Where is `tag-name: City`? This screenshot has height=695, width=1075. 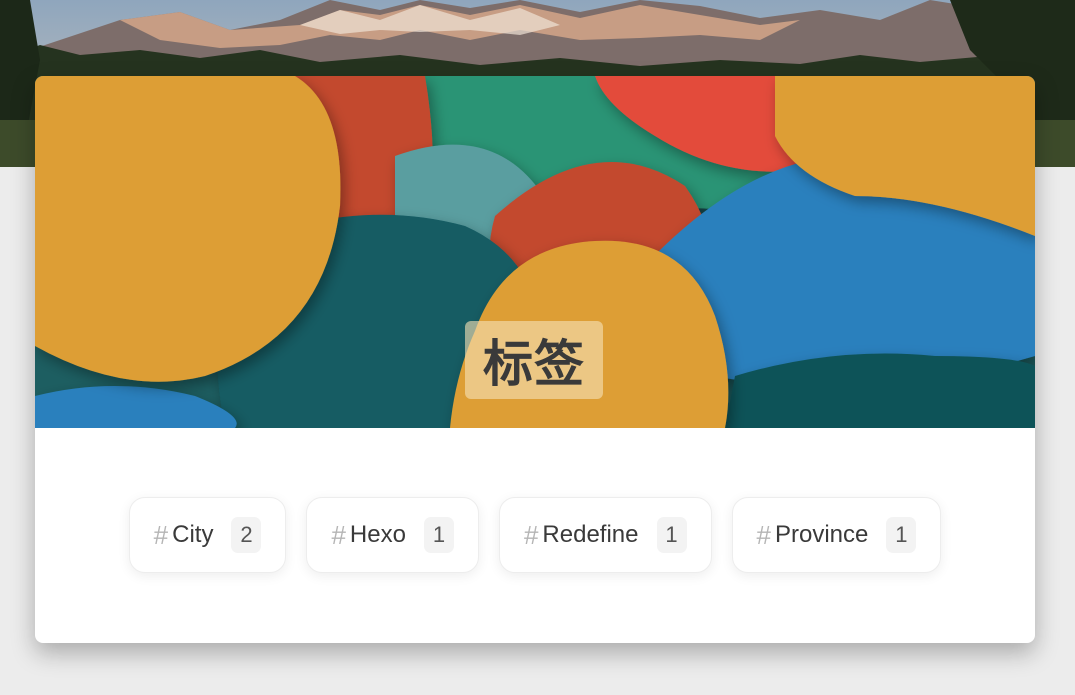 tag-name: City is located at coordinates (193, 534).